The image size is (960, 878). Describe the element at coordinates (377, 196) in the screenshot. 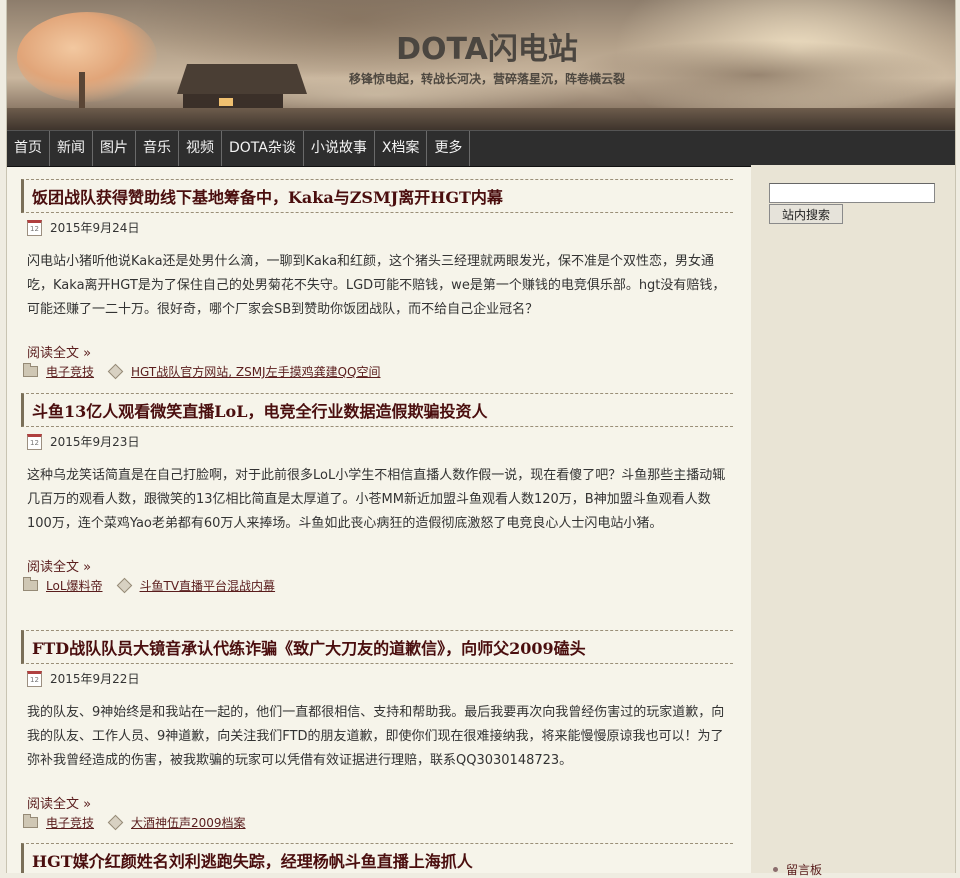

I see `post-title: 饭团战队获得赞助线下基地筹备中，Kaka与ZSMJ离开HGT内幕` at that location.